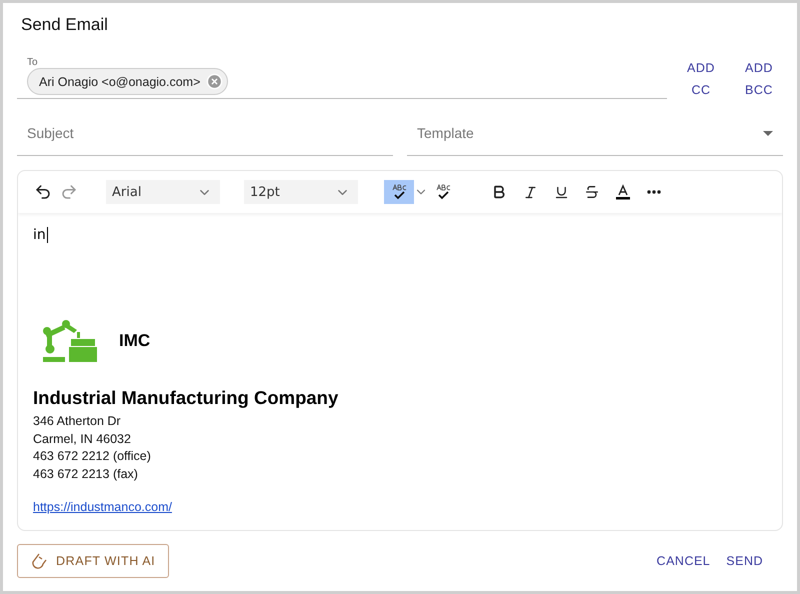 This screenshot has width=800, height=594. I want to click on spellcheck-button, so click(399, 192).